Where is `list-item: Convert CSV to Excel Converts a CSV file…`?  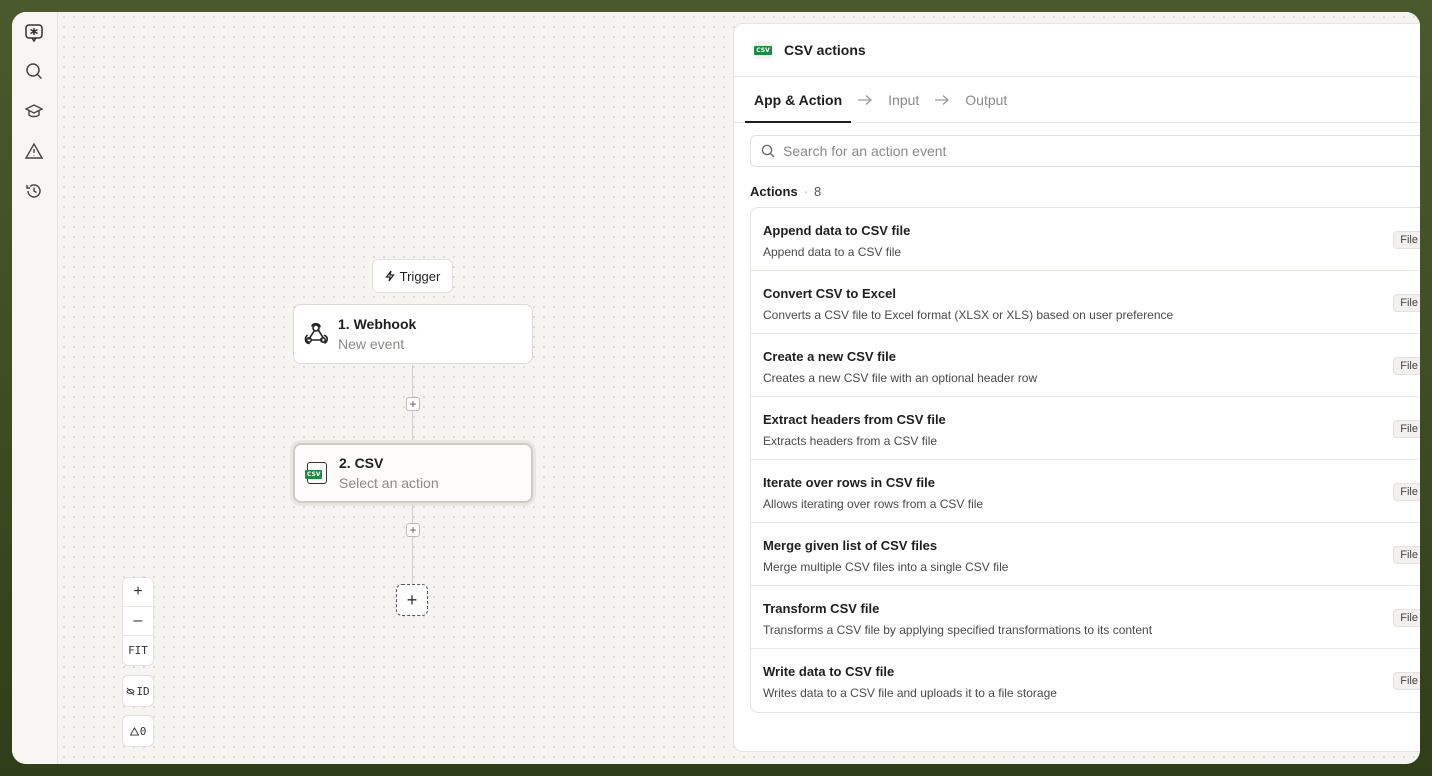
list-item: Convert CSV to Excel Converts a CSV file… is located at coordinates (1085, 302).